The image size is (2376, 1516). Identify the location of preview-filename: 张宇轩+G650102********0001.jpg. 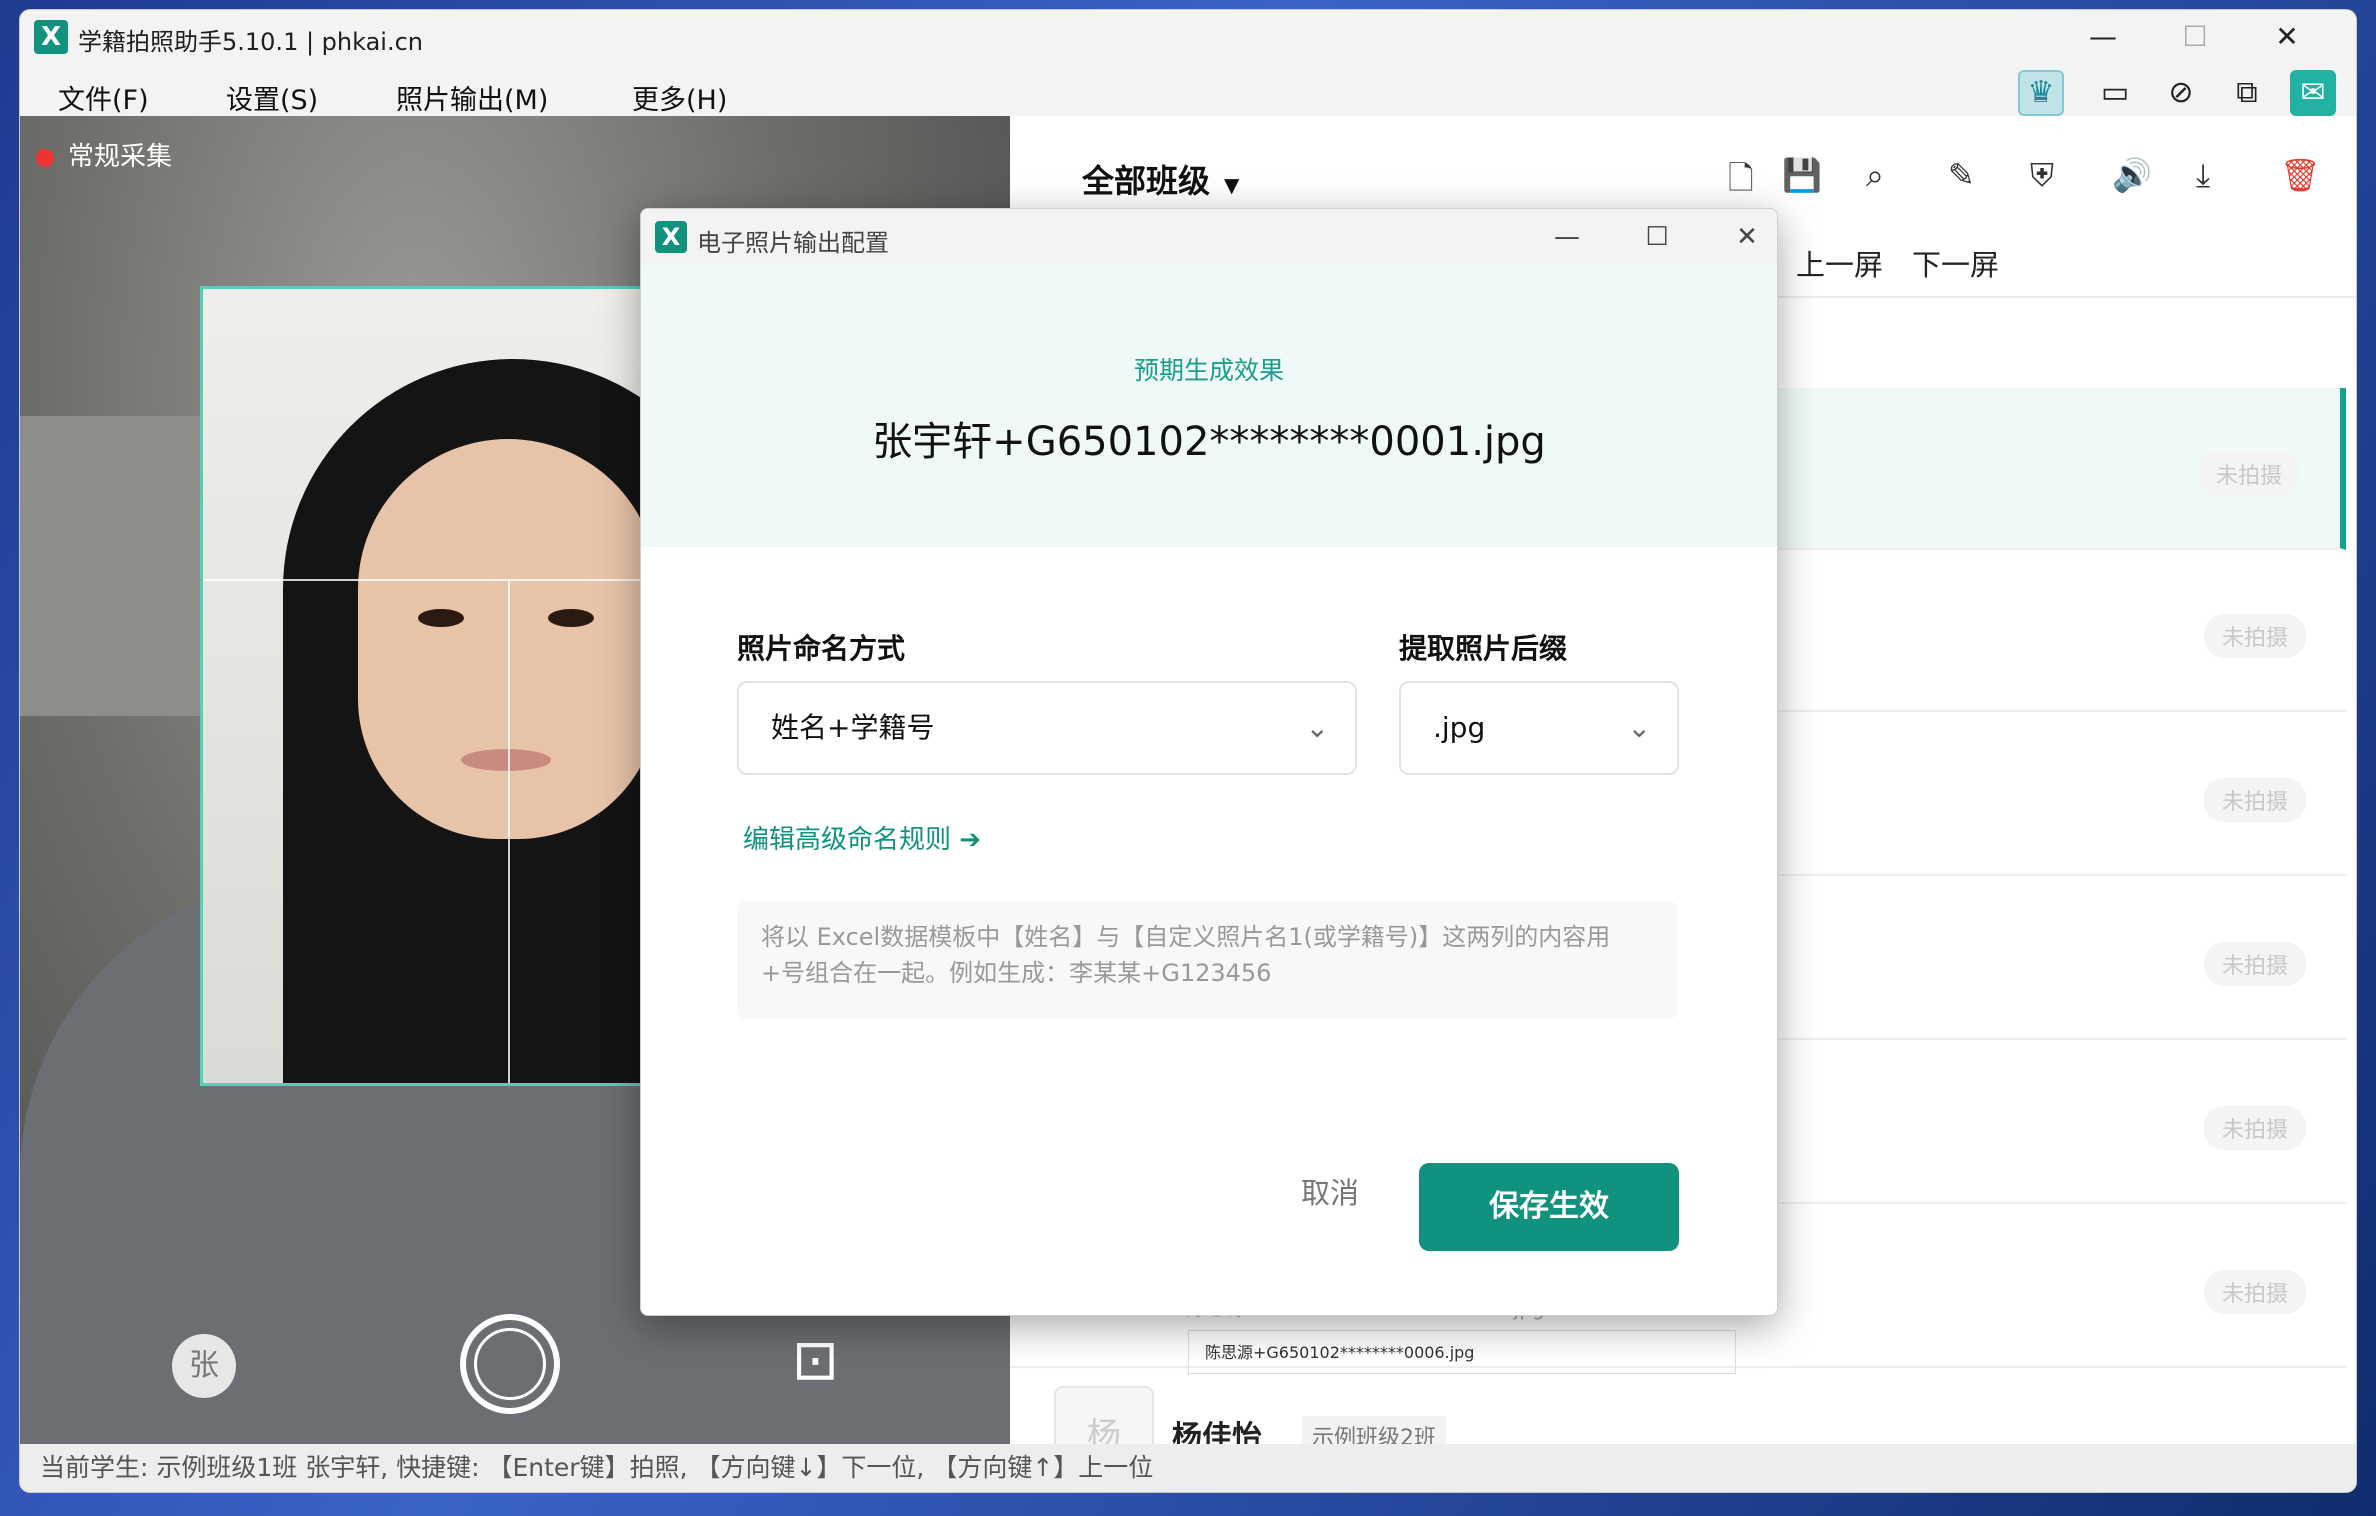
(1209, 442).